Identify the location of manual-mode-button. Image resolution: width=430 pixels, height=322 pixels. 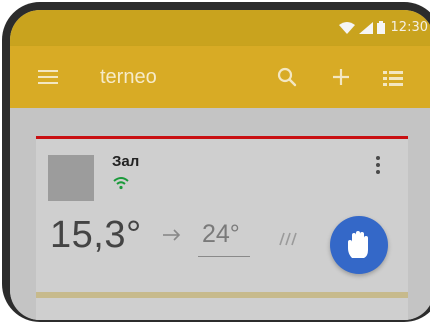
(359, 245).